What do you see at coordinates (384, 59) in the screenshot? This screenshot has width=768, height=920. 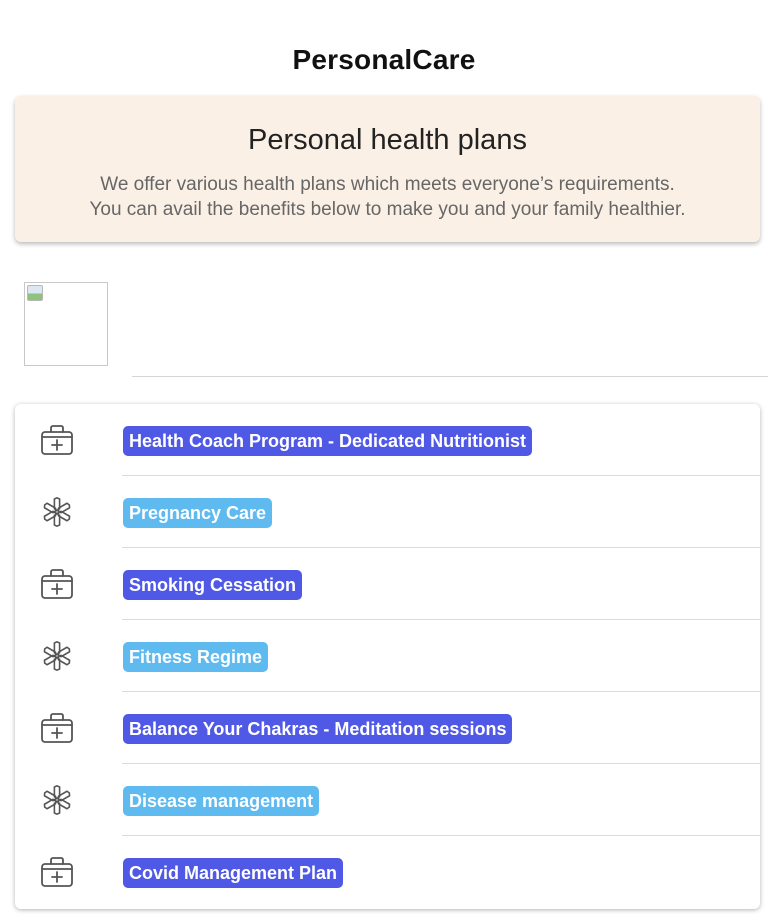 I see `app-title: PersonalCare` at bounding box center [384, 59].